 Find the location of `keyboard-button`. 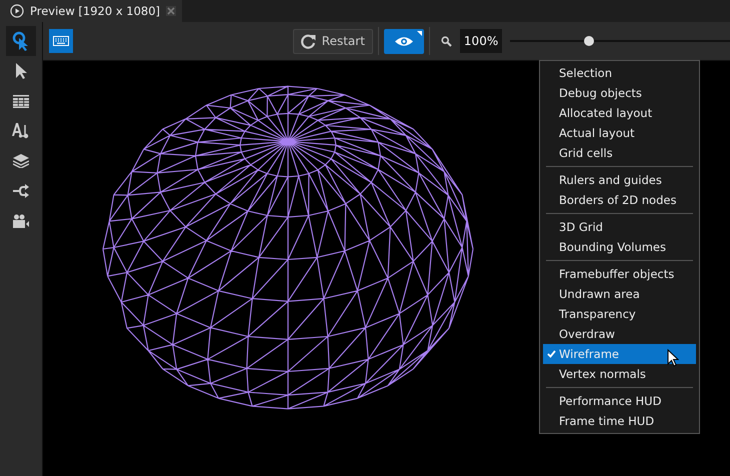

keyboard-button is located at coordinates (61, 41).